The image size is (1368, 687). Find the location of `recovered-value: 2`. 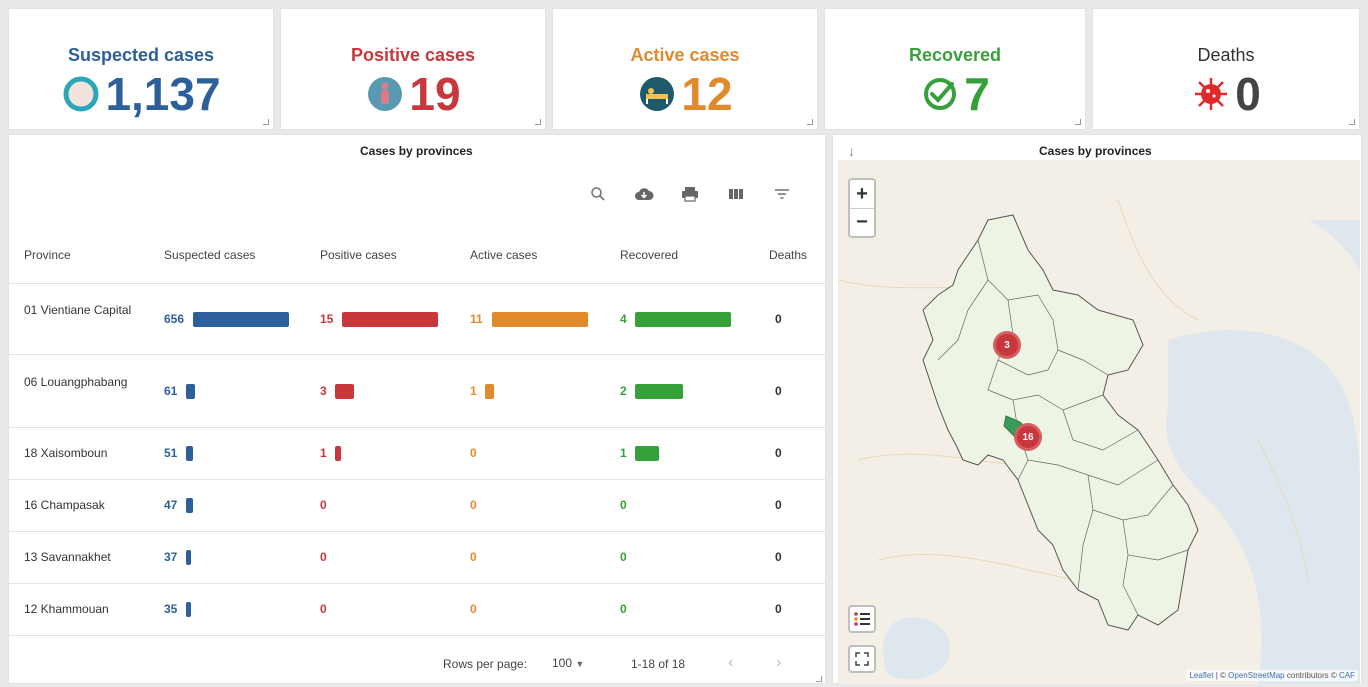

recovered-value: 2 is located at coordinates (623, 390).